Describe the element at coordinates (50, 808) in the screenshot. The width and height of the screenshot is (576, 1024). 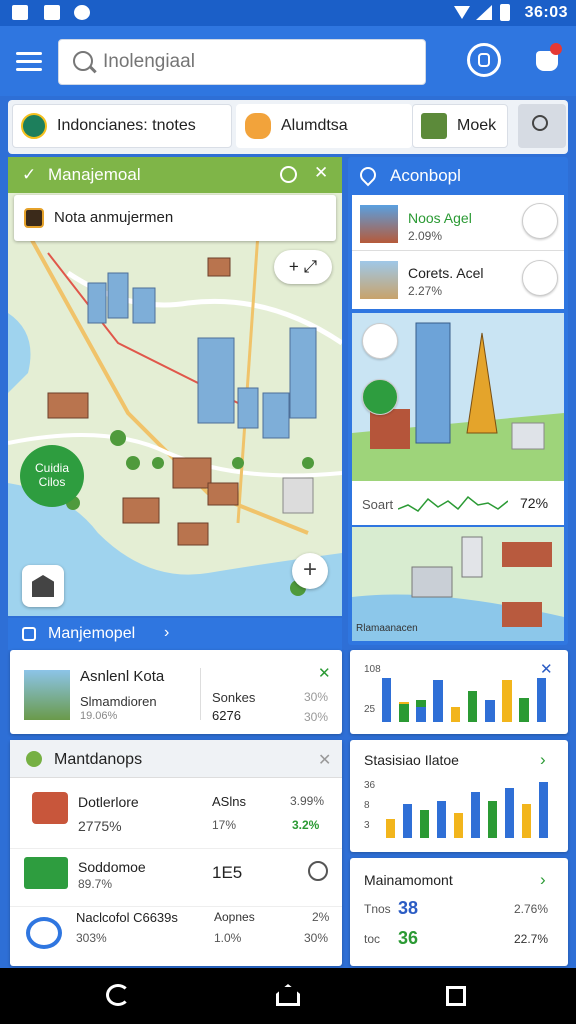
I see `bus-icon` at that location.